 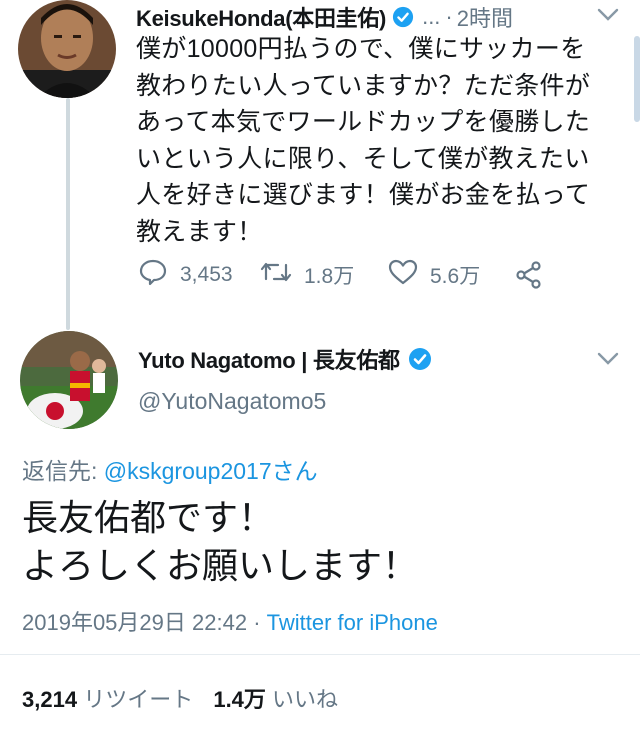 I want to click on thread-line, so click(x=68, y=214).